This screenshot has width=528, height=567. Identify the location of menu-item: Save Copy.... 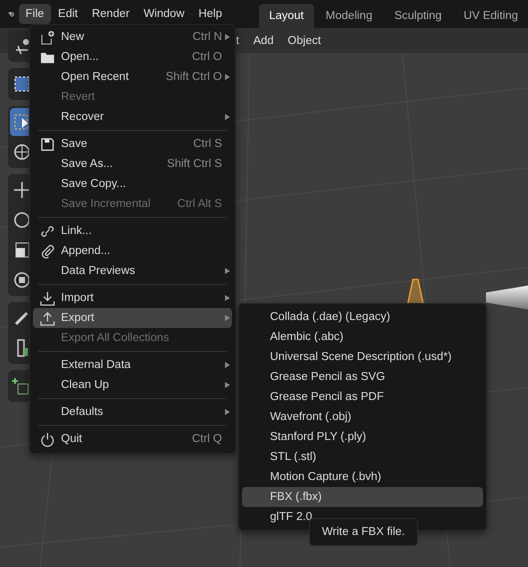
(132, 184).